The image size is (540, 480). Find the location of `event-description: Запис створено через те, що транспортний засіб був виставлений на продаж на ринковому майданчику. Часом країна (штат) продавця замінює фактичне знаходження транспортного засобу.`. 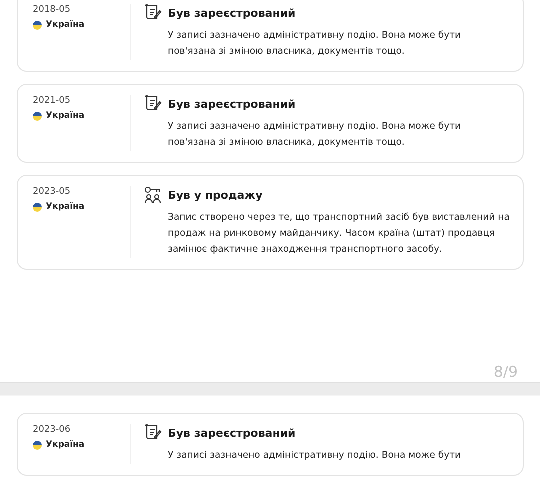

event-description: Запис створено через те, що транспортний засіб був виставлений на продаж на ринковому майданчику. Часом країна (штат) продавця замінює фактичне знаходження транспортного засобу. is located at coordinates (339, 234).